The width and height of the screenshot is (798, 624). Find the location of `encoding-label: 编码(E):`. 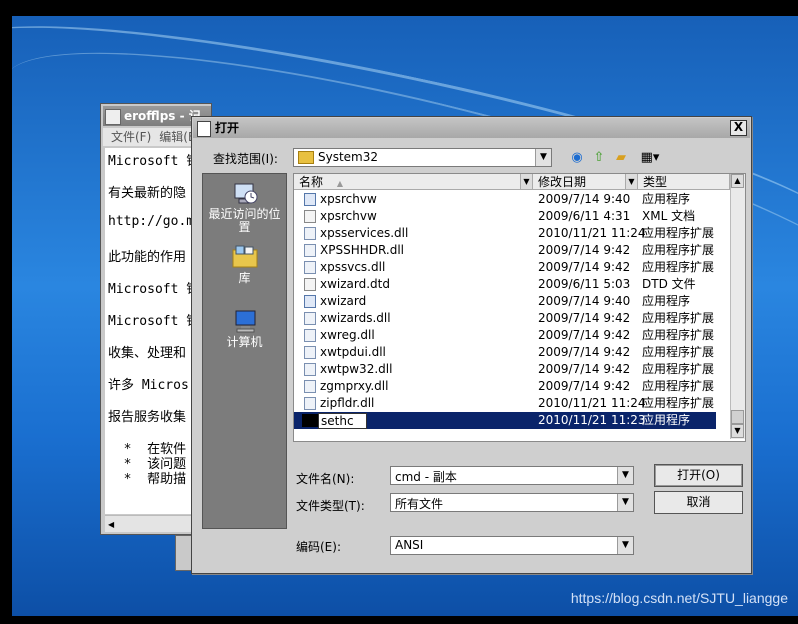

encoding-label: 编码(E): is located at coordinates (318, 547).